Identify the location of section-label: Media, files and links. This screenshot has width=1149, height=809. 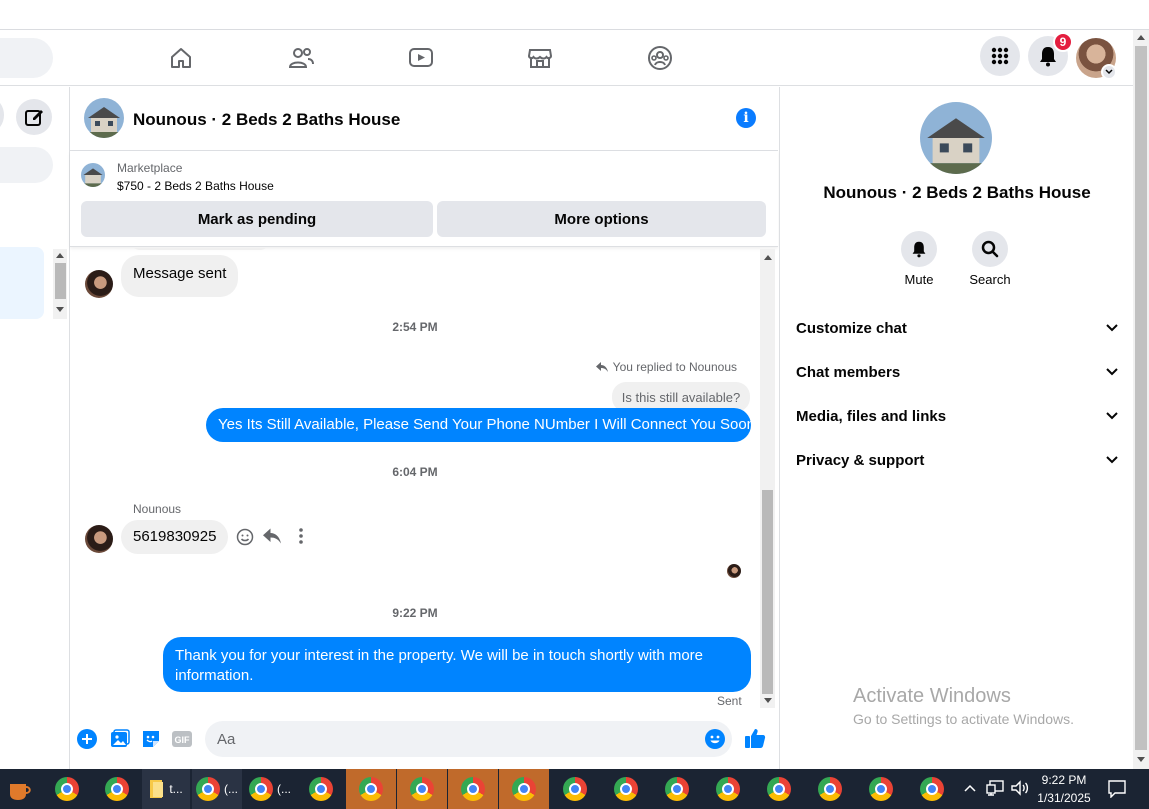
(871, 416).